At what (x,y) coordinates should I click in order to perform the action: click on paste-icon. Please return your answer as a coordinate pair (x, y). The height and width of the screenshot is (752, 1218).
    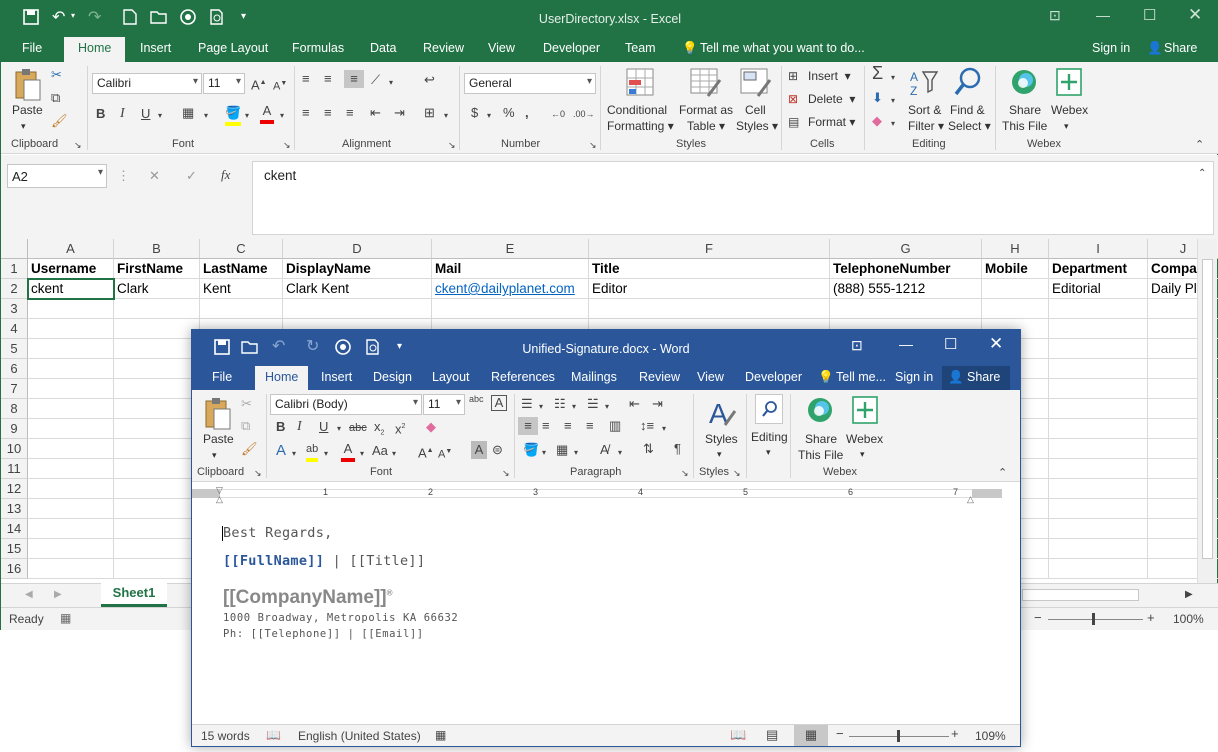
    Looking at the image, I should click on (28, 85).